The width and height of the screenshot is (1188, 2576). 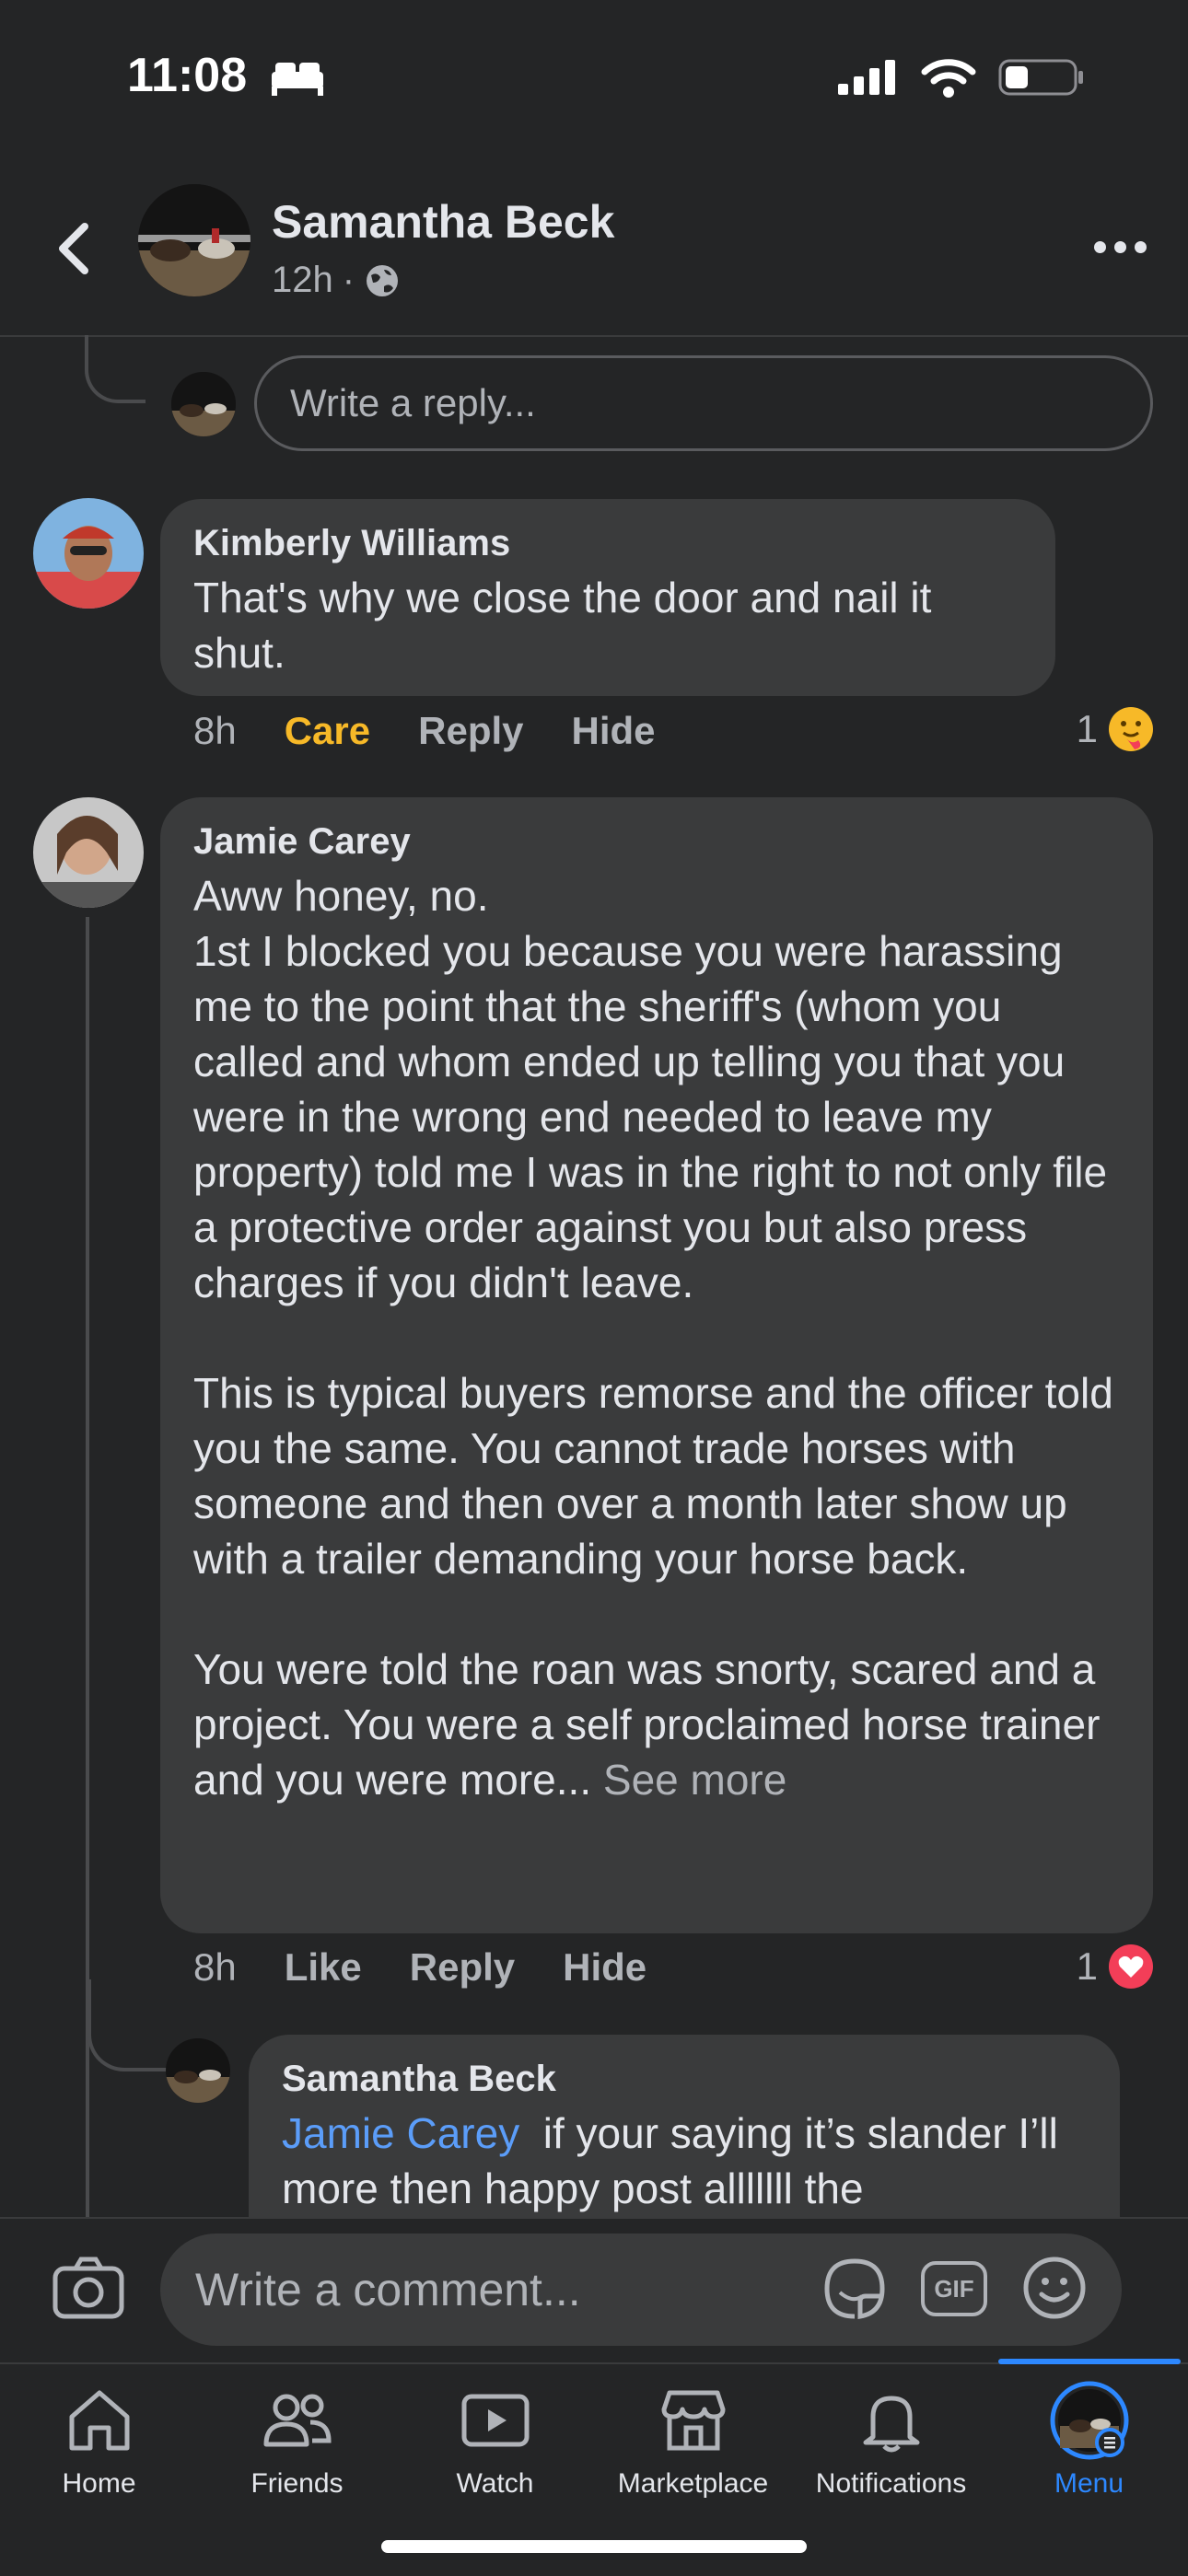 I want to click on emoji-icon, so click(x=1054, y=2288).